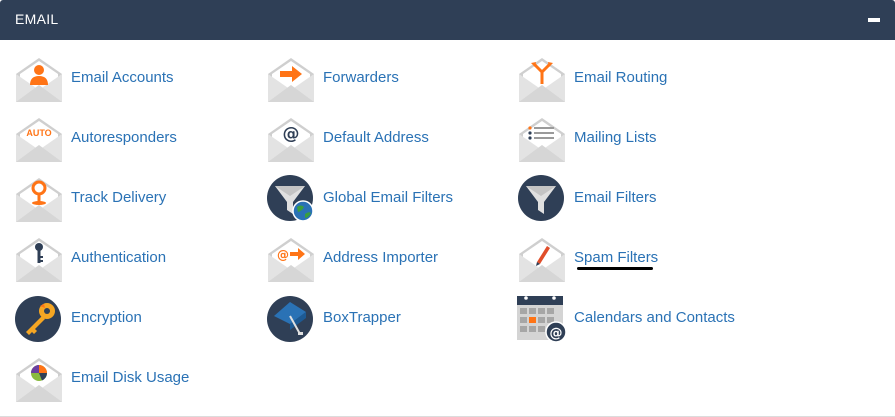  Describe the element at coordinates (106, 317) in the screenshot. I see `item-label: Encryption` at that location.